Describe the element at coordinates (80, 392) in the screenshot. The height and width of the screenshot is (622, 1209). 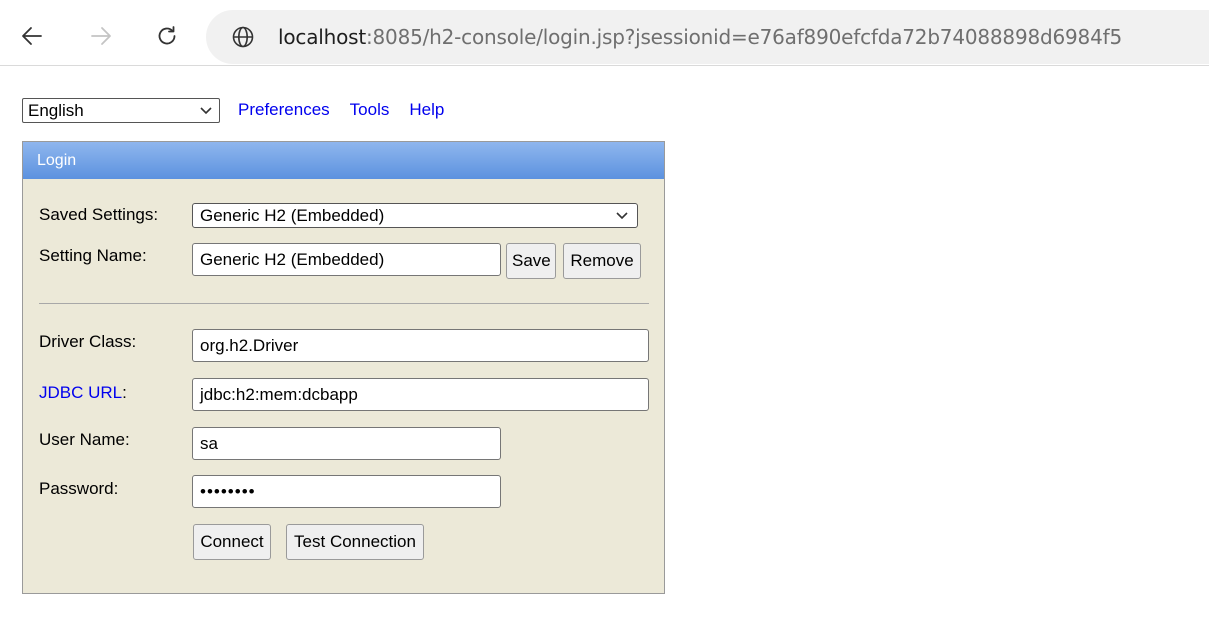
I see `jdbc-url-link: JDBC URL` at that location.